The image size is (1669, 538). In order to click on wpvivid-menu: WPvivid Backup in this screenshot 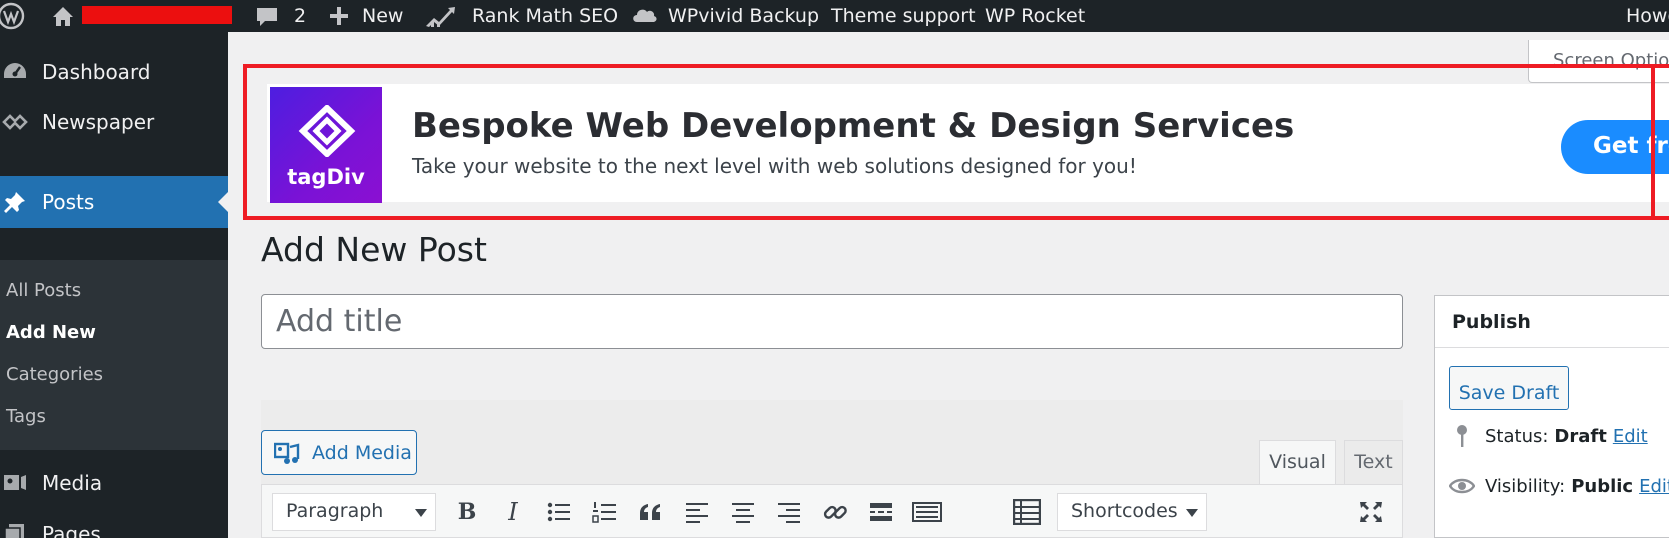, I will do `click(724, 16)`.